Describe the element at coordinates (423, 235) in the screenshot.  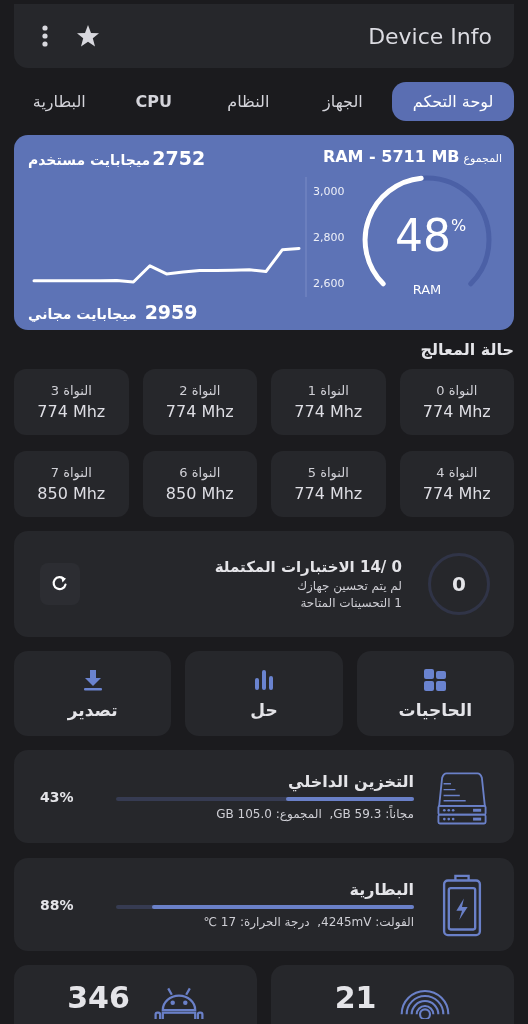
I see `usage-percent: 48` at that location.